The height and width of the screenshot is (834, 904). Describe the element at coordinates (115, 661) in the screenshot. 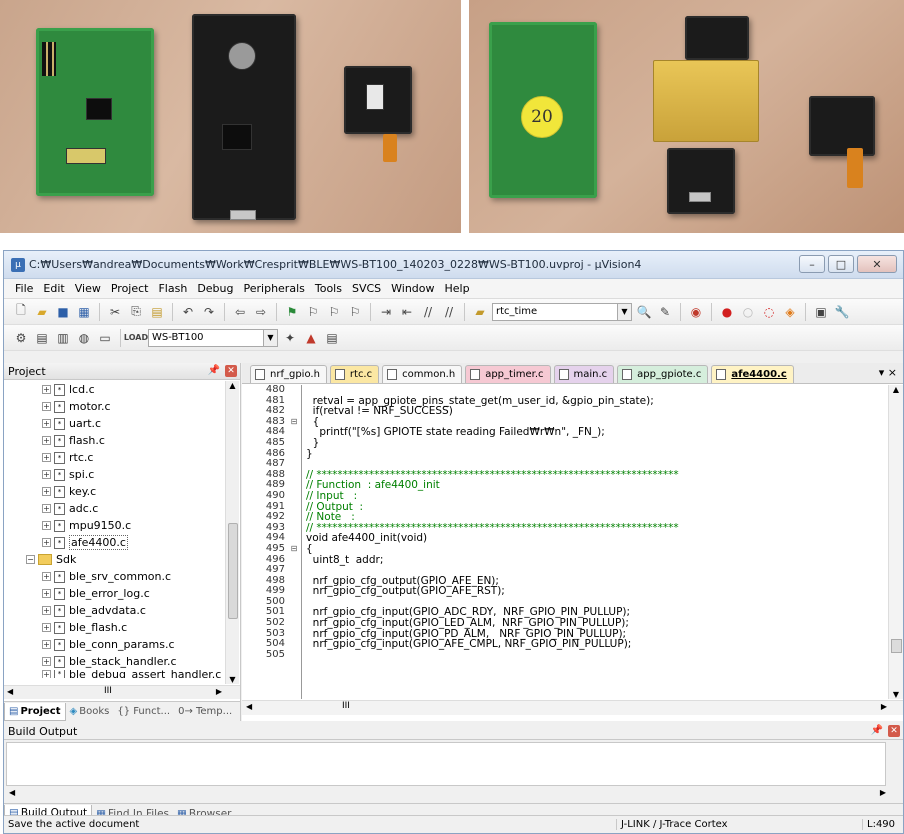

I see `tree-item-file: + * ble_stack_handler.c` at that location.